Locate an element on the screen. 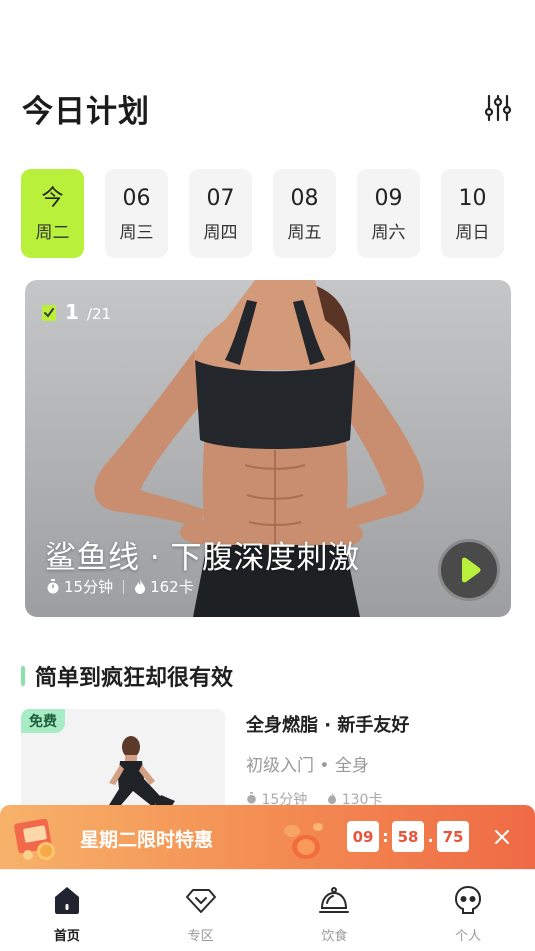  progress-count: 1 is located at coordinates (72, 312).